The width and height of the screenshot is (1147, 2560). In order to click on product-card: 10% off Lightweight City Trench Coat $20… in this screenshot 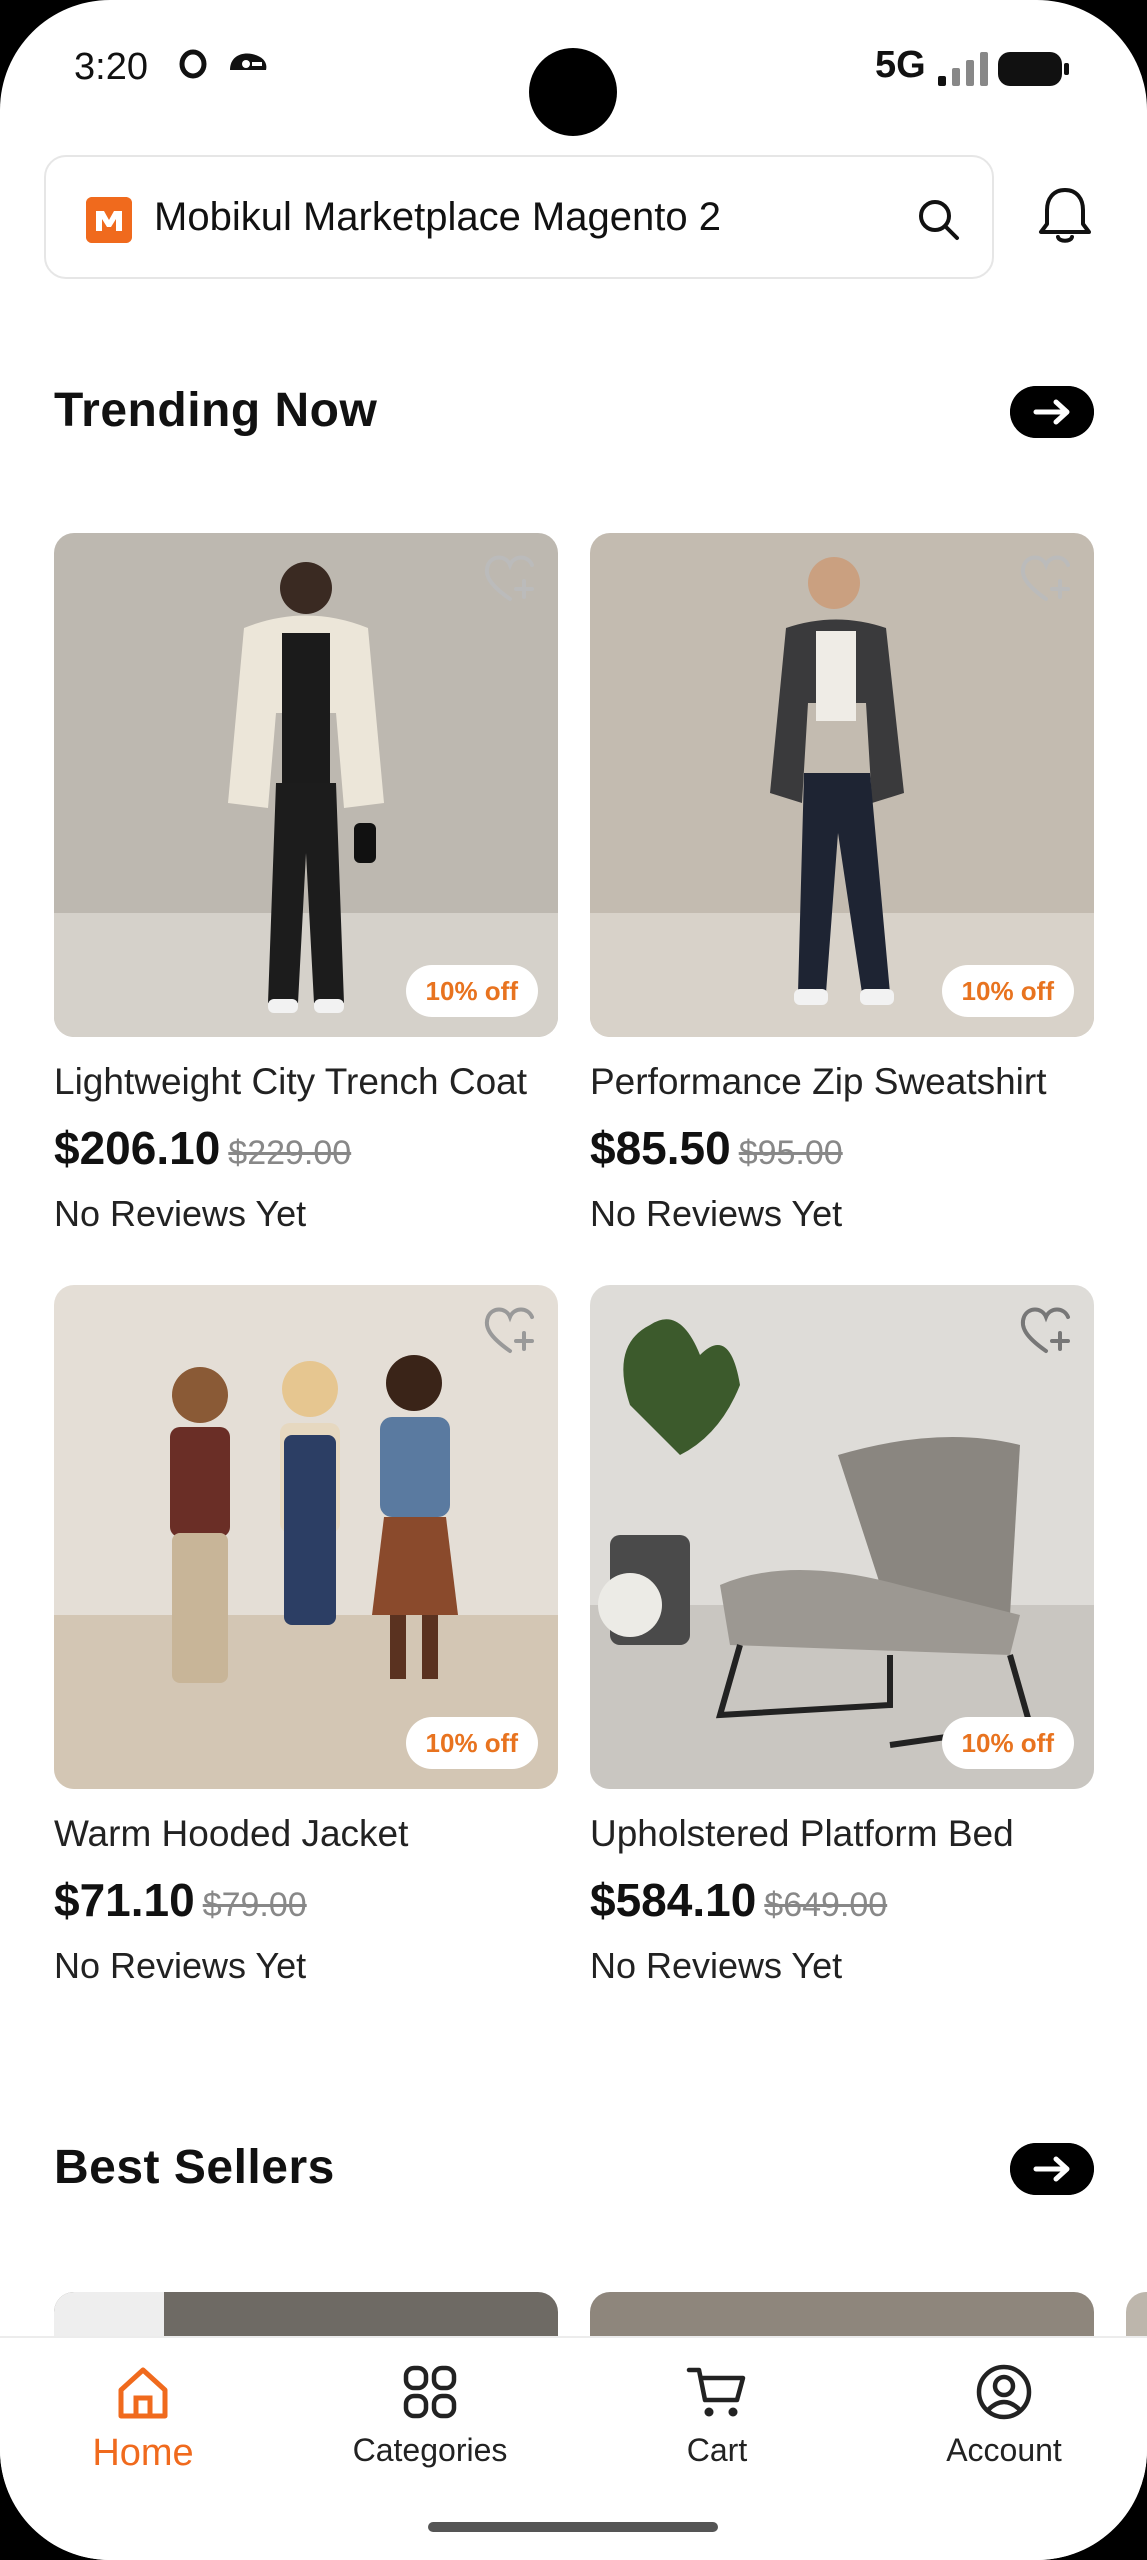, I will do `click(306, 883)`.